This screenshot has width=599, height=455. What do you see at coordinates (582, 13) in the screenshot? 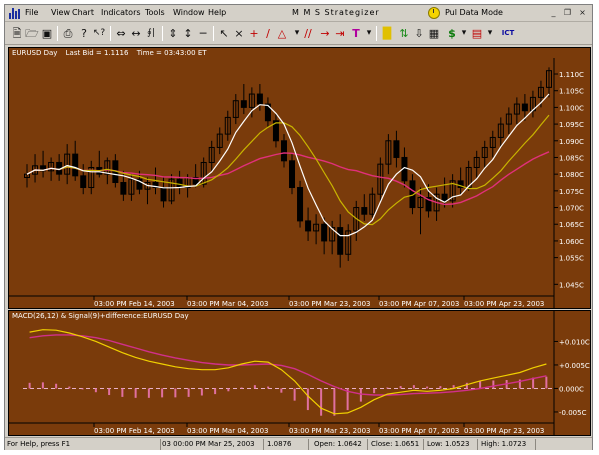
I see `close-button: ×` at bounding box center [582, 13].